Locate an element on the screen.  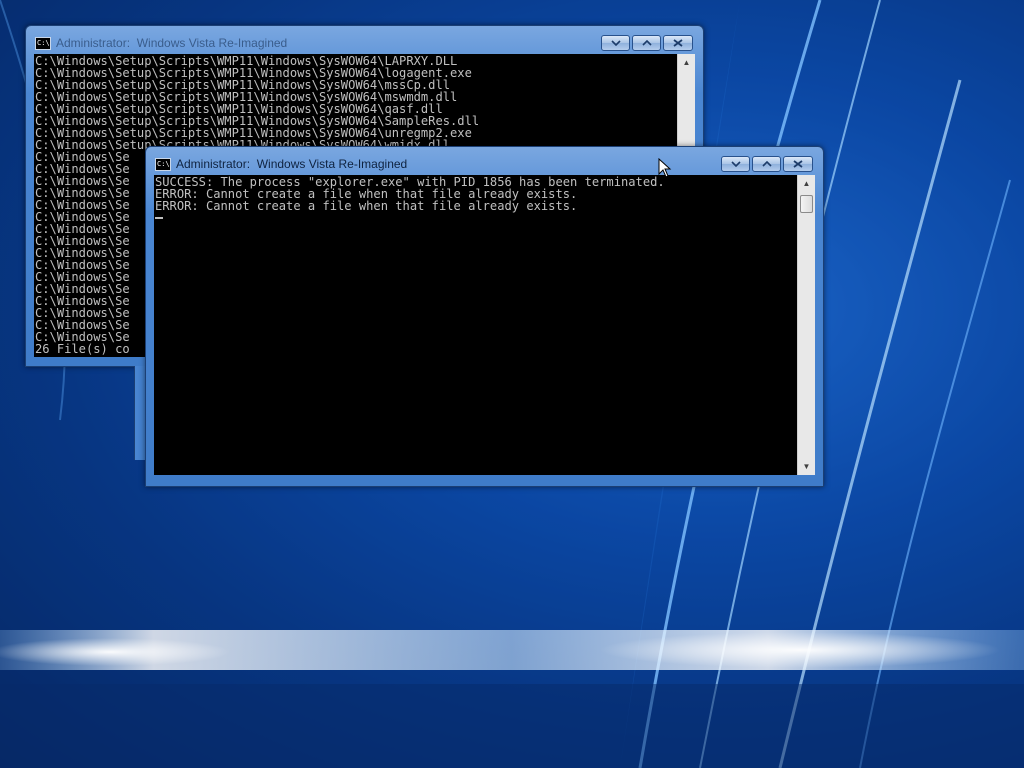
vertical-scrollbar: ▲ is located at coordinates (686, 104).